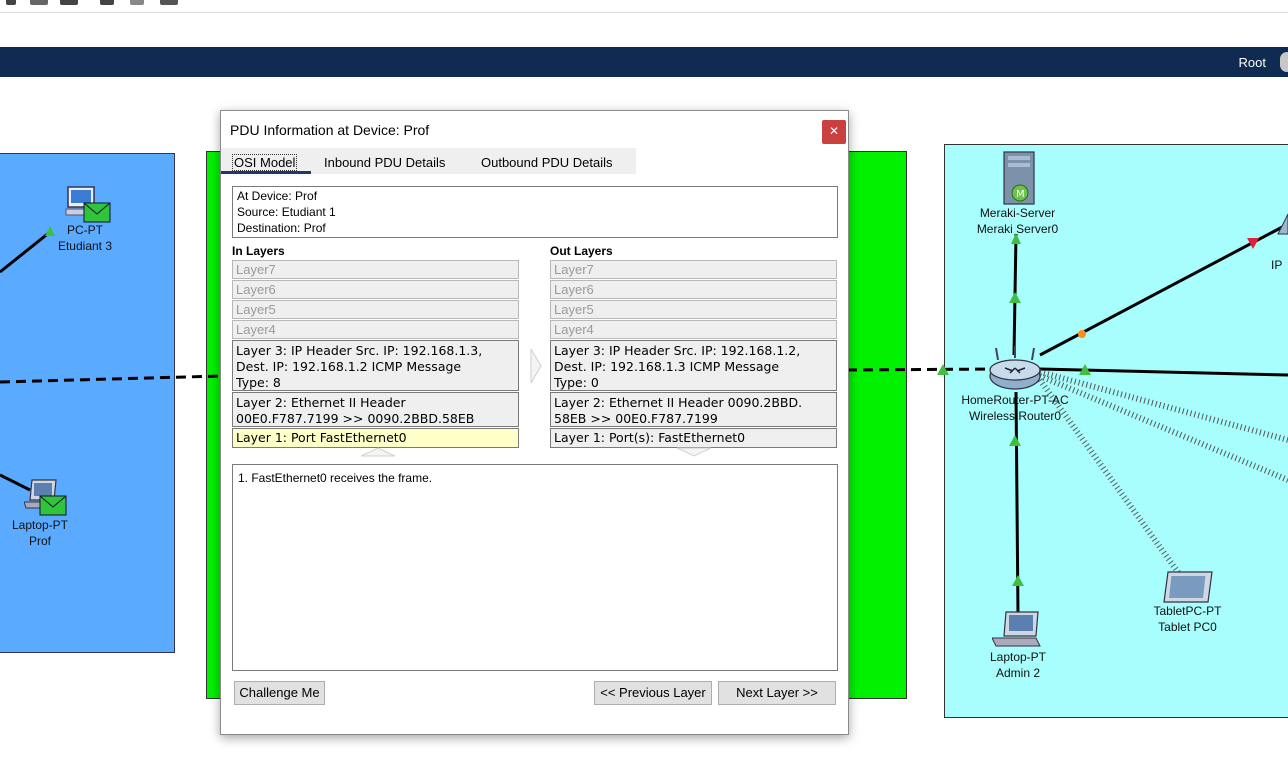 The width and height of the screenshot is (1288, 757). I want to click on next-layer-button: Next Layer >>, so click(777, 693).